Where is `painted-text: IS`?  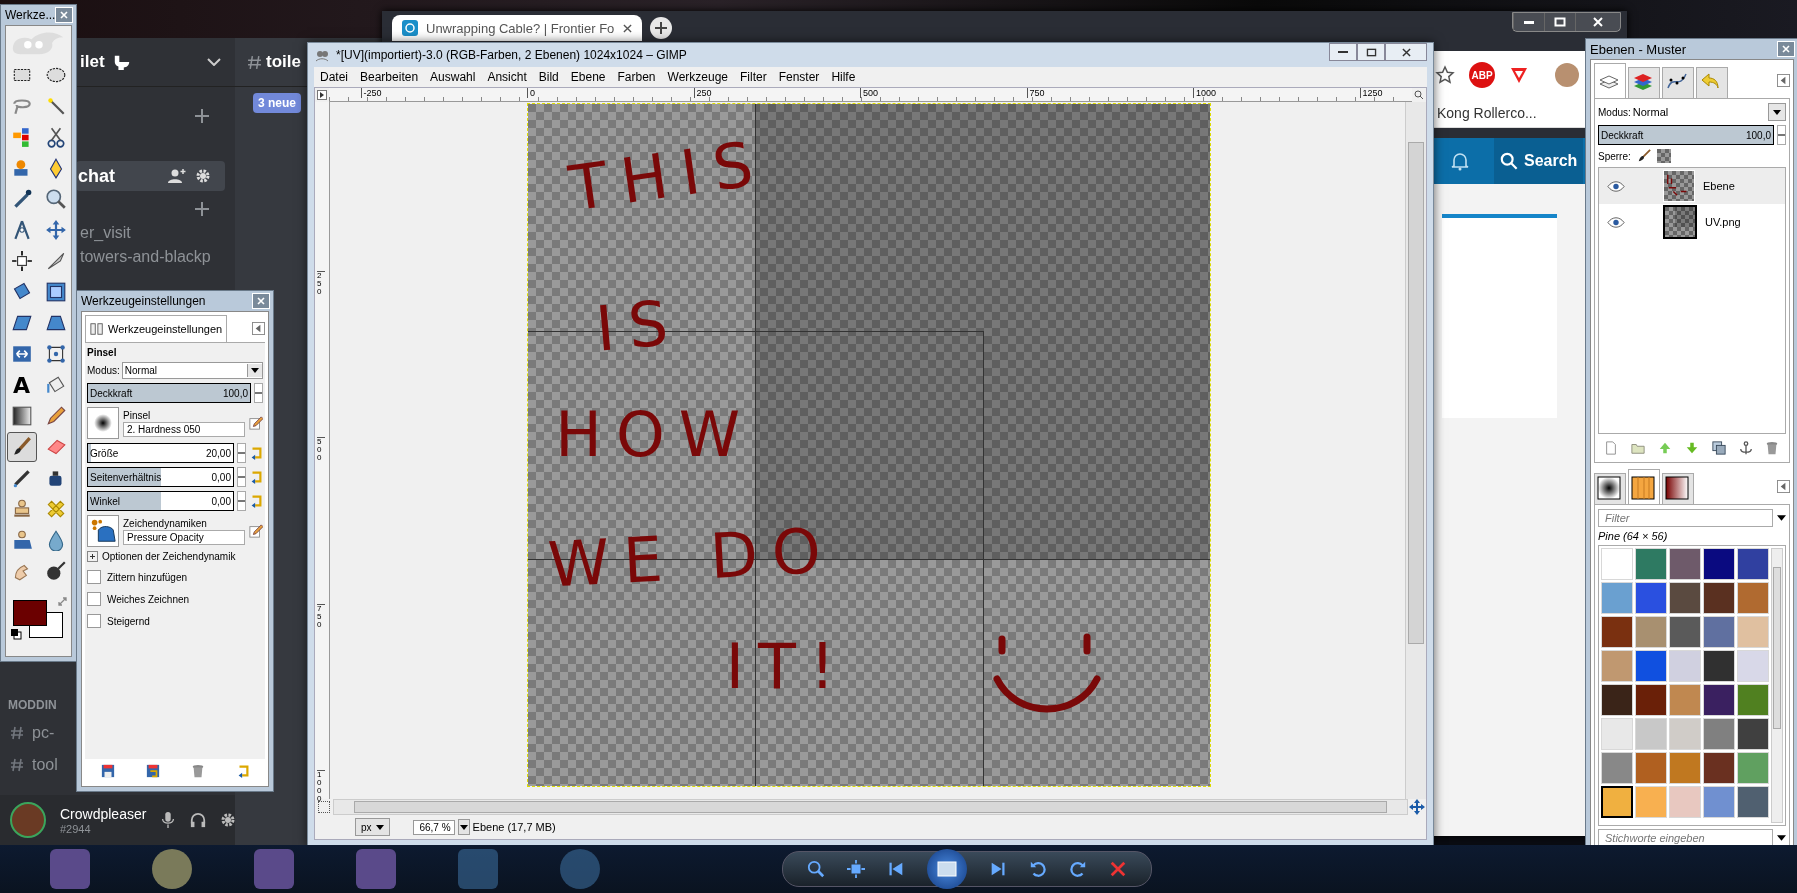 painted-text: IS is located at coordinates (639, 326).